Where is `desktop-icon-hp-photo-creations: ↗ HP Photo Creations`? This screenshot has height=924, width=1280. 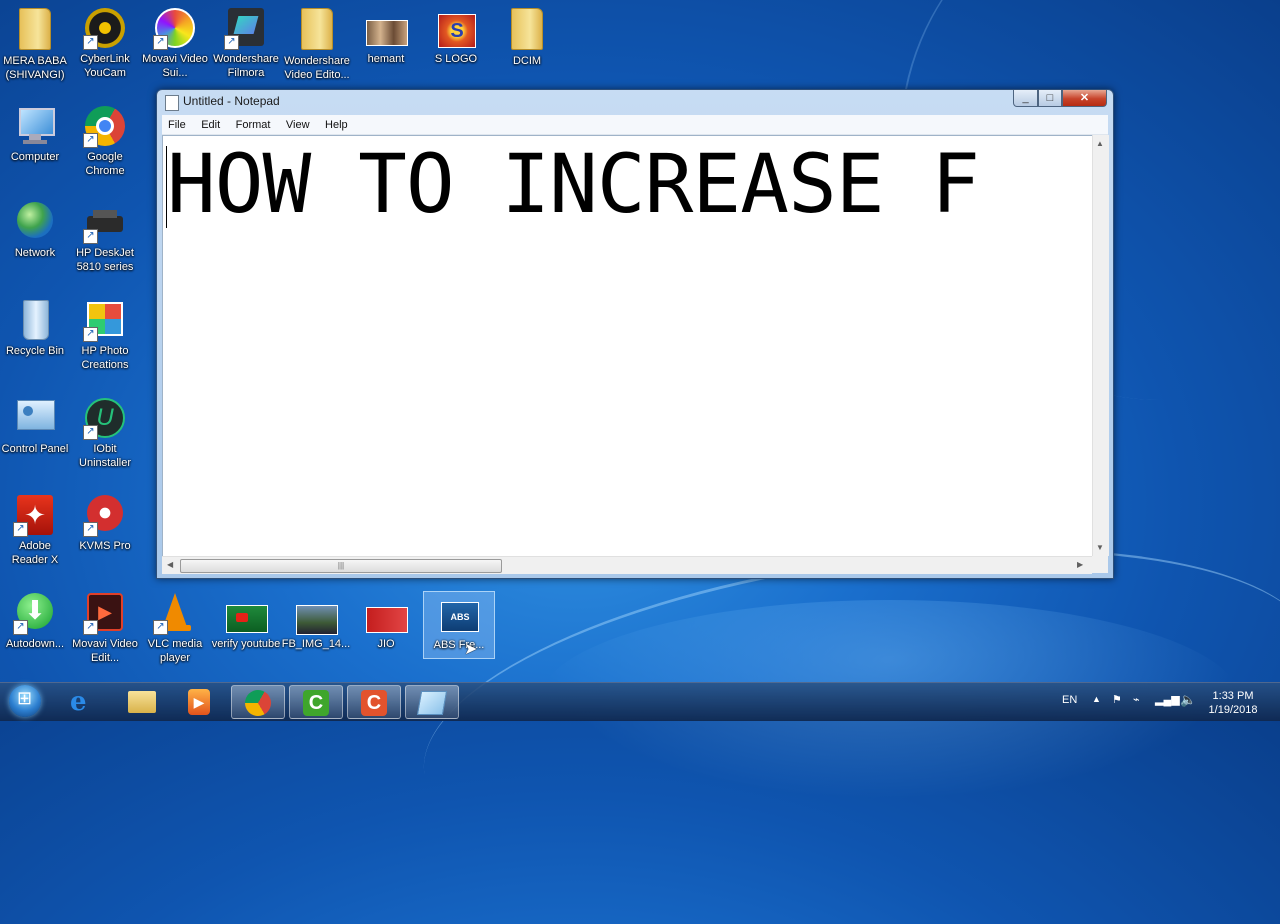 desktop-icon-hp-photo-creations: ↗ HP Photo Creations is located at coordinates (105, 335).